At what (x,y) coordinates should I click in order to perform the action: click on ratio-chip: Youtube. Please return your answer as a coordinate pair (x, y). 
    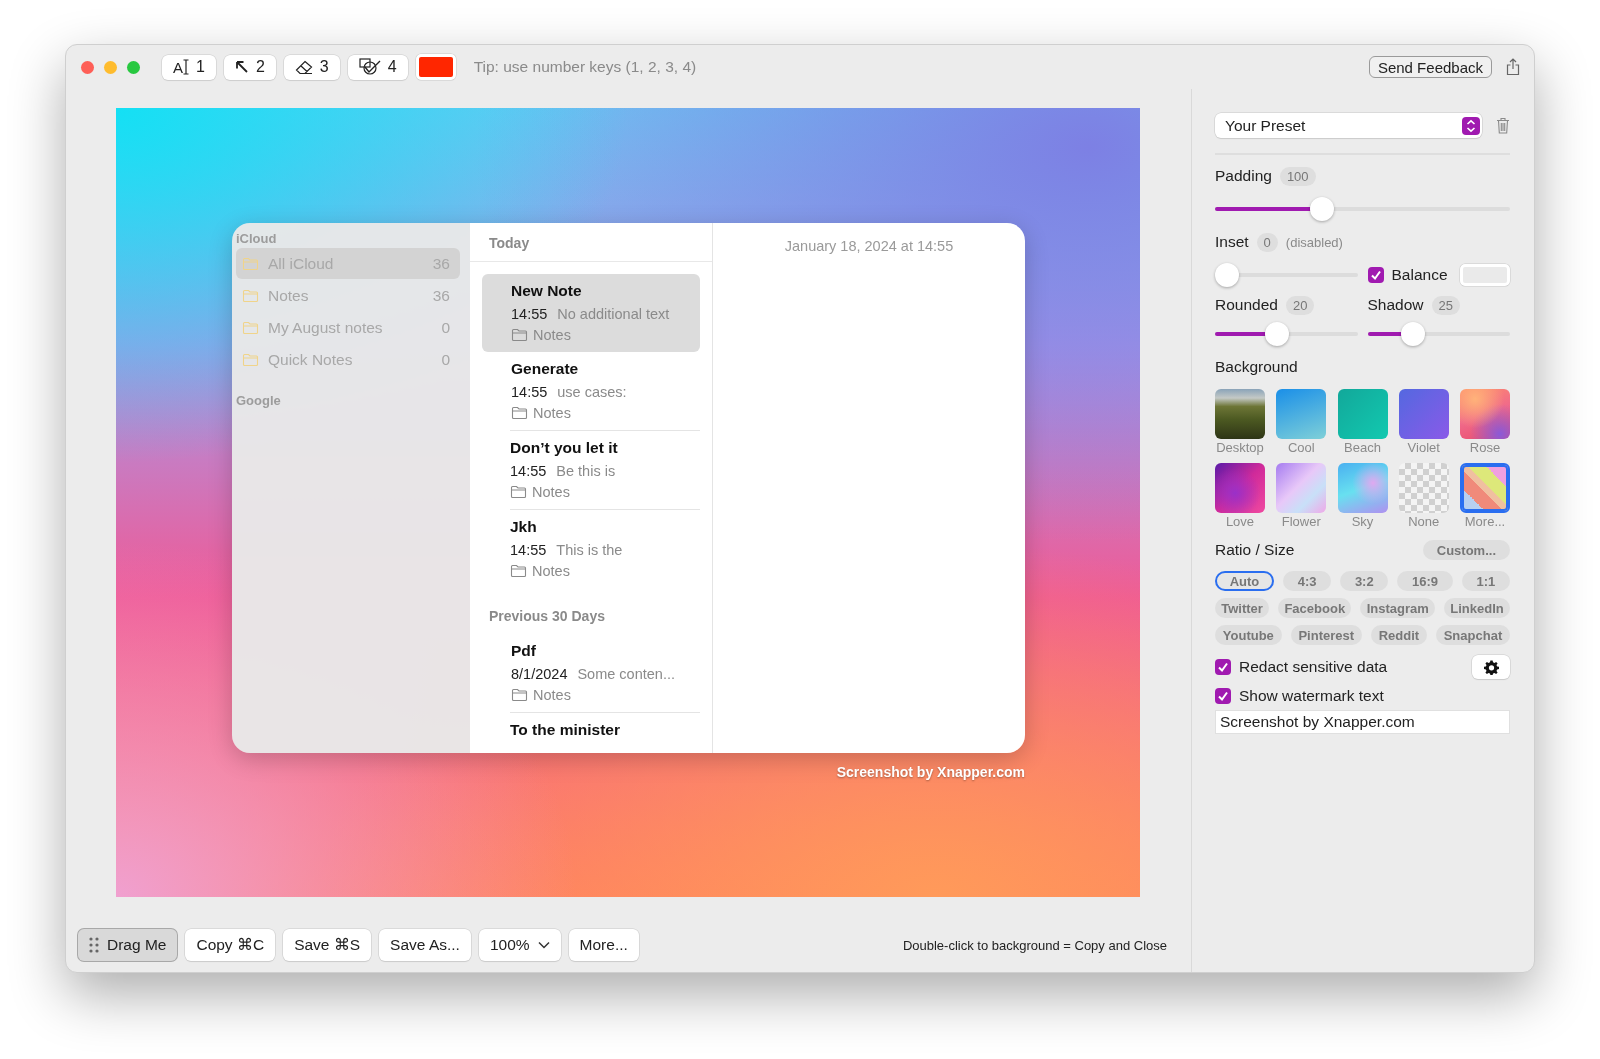
    Looking at the image, I should click on (1248, 635).